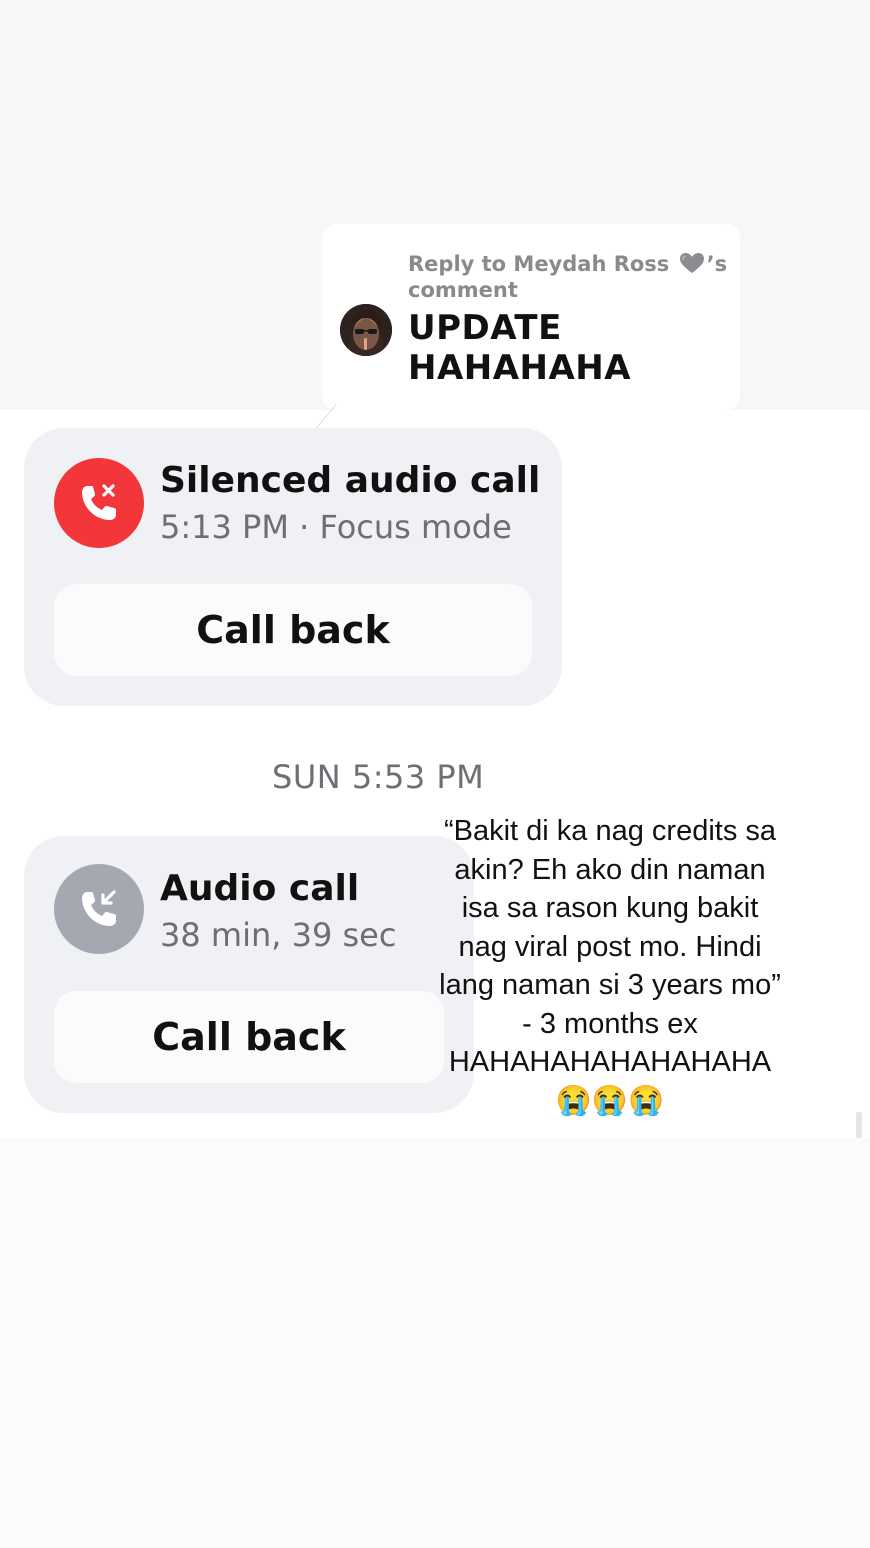 This screenshot has height=1548, width=870. What do you see at coordinates (336, 527) in the screenshot?
I see `call-subtitle: 5:13 PM · Focus mode` at bounding box center [336, 527].